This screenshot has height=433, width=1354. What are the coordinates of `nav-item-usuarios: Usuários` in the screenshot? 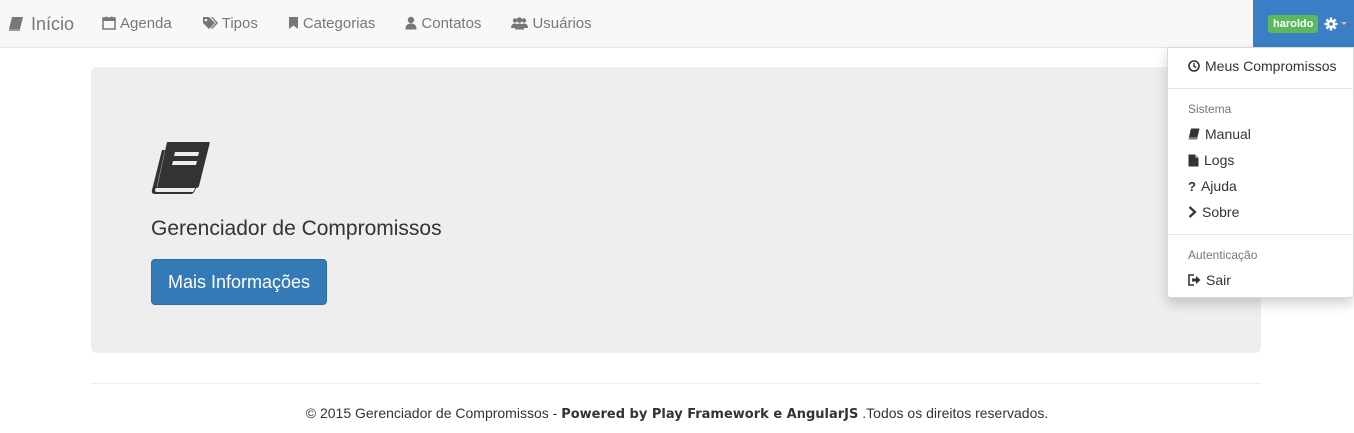 It's located at (551, 23).